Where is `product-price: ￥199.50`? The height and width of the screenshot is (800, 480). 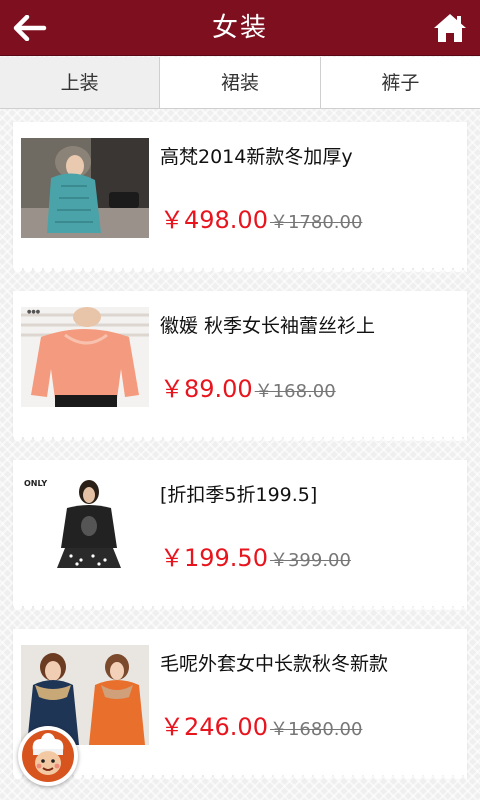 product-price: ￥199.50 is located at coordinates (214, 558).